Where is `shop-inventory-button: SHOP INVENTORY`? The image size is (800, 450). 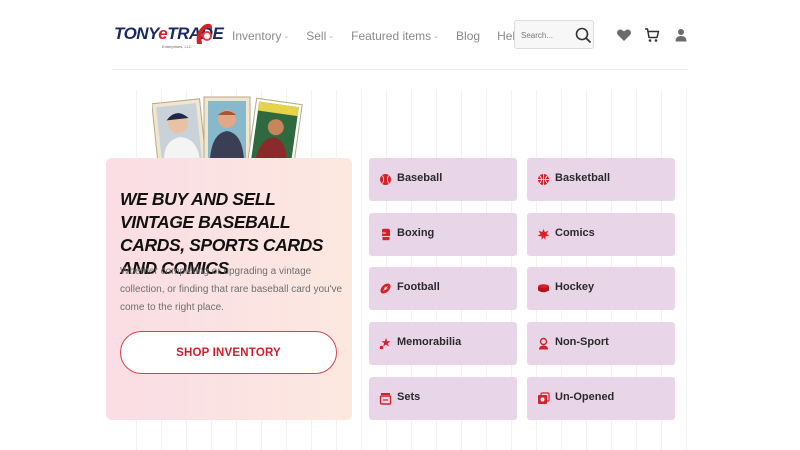 shop-inventory-button: SHOP INVENTORY is located at coordinates (228, 352).